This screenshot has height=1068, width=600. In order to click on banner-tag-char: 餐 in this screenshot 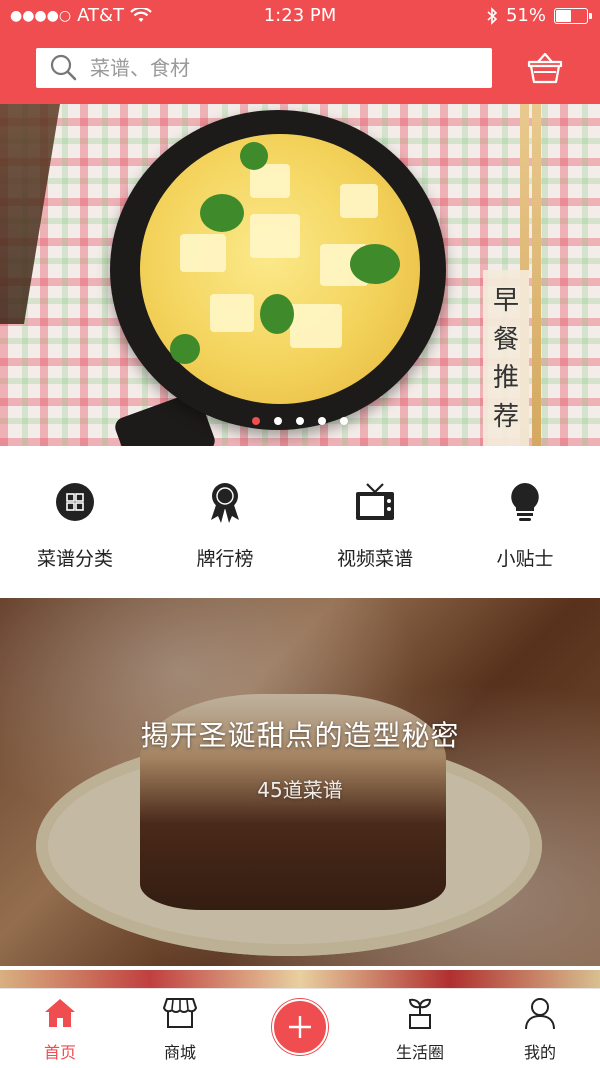, I will do `click(505, 339)`.